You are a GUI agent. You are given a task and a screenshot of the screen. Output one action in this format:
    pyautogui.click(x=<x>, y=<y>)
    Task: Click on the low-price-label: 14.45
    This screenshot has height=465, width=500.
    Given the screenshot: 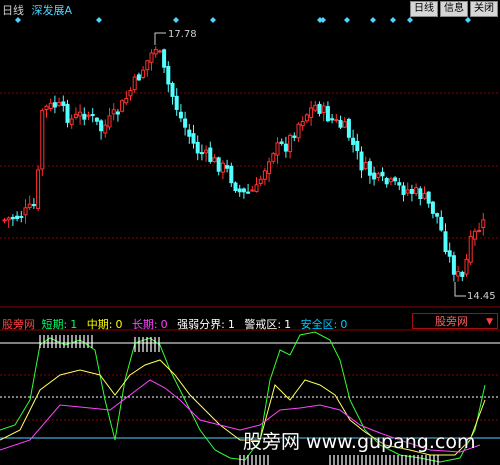 What is the action you would take?
    pyautogui.click(x=481, y=296)
    